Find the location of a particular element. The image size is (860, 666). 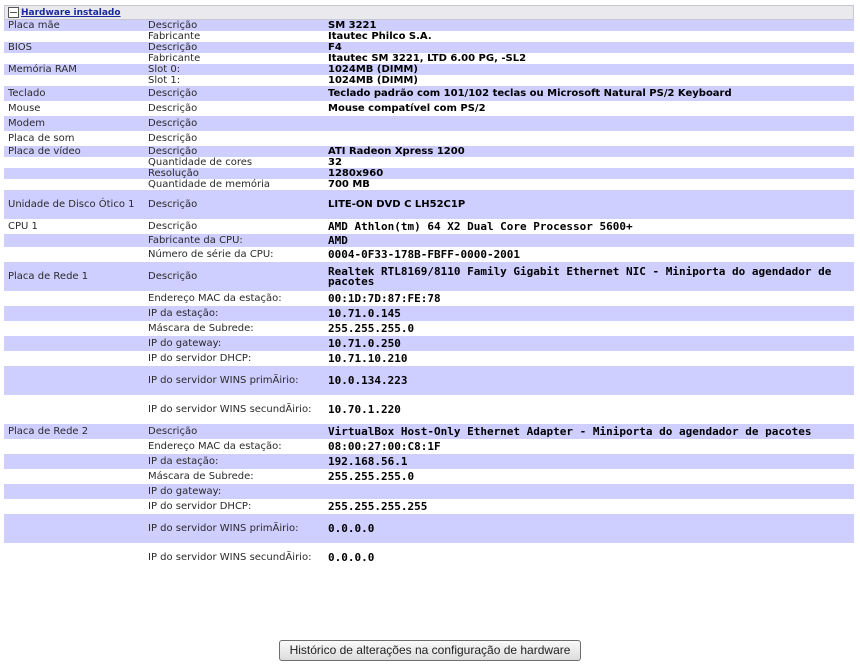

property-value: 00:1D:7D:87:FE:78 is located at coordinates (589, 298).